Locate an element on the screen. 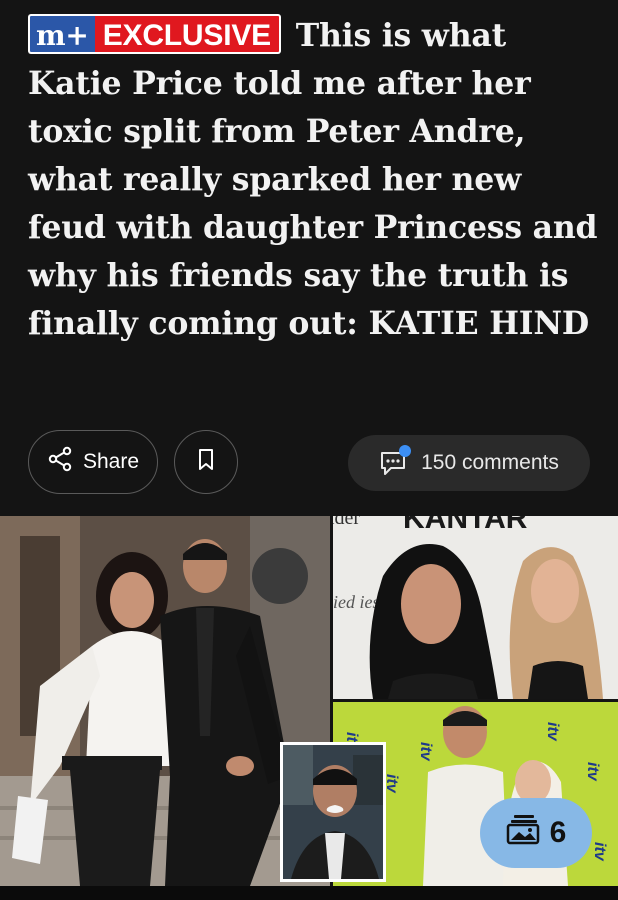 This screenshot has height=900, width=618. exclusive-label: EXCLUSIVE is located at coordinates (187, 34).